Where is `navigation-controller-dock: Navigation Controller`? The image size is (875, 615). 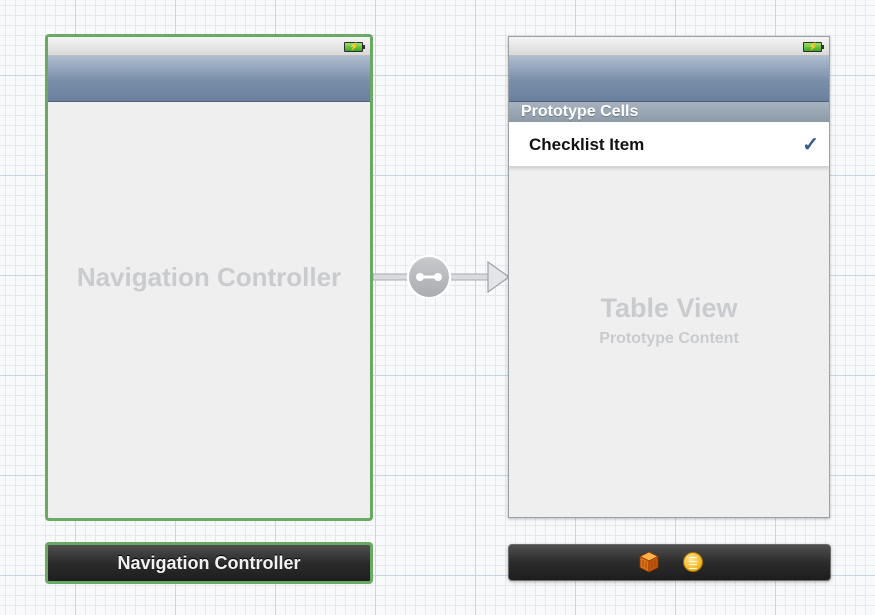
navigation-controller-dock: Navigation Controller is located at coordinates (209, 563).